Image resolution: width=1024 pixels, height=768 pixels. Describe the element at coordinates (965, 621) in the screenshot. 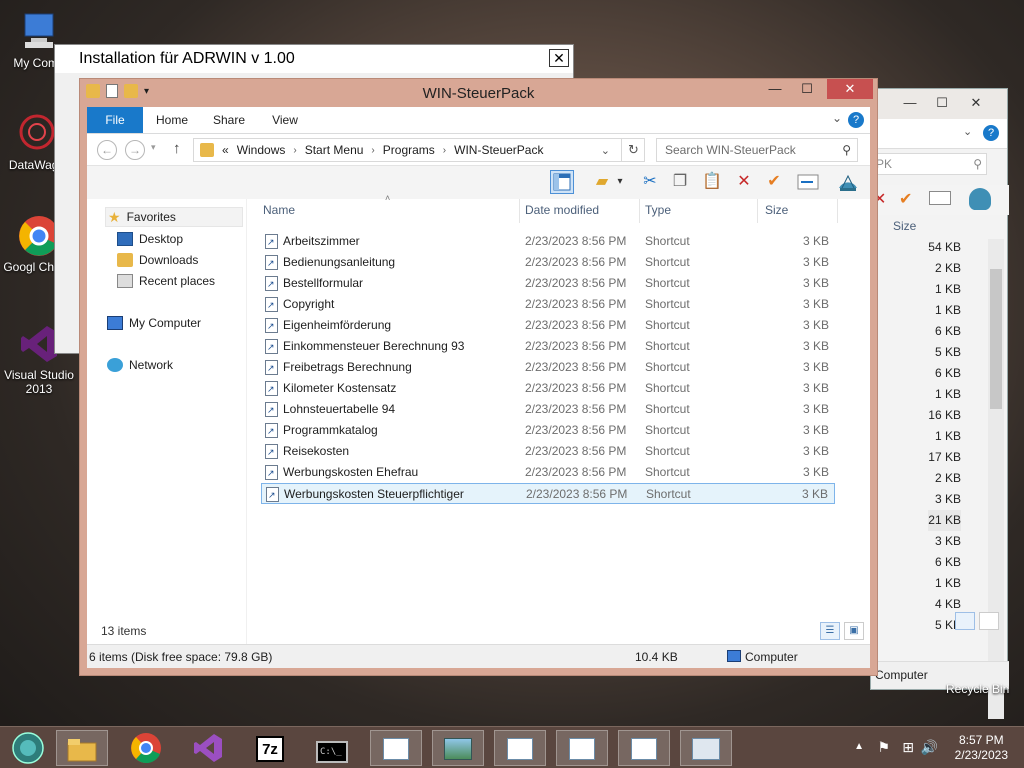

I see `view-details-icon` at that location.